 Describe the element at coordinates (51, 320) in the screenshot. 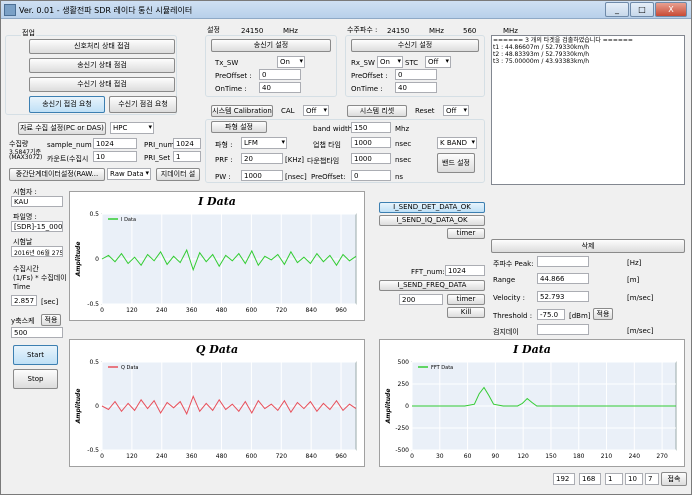

I see `y-scale-apply-button: 적용` at that location.